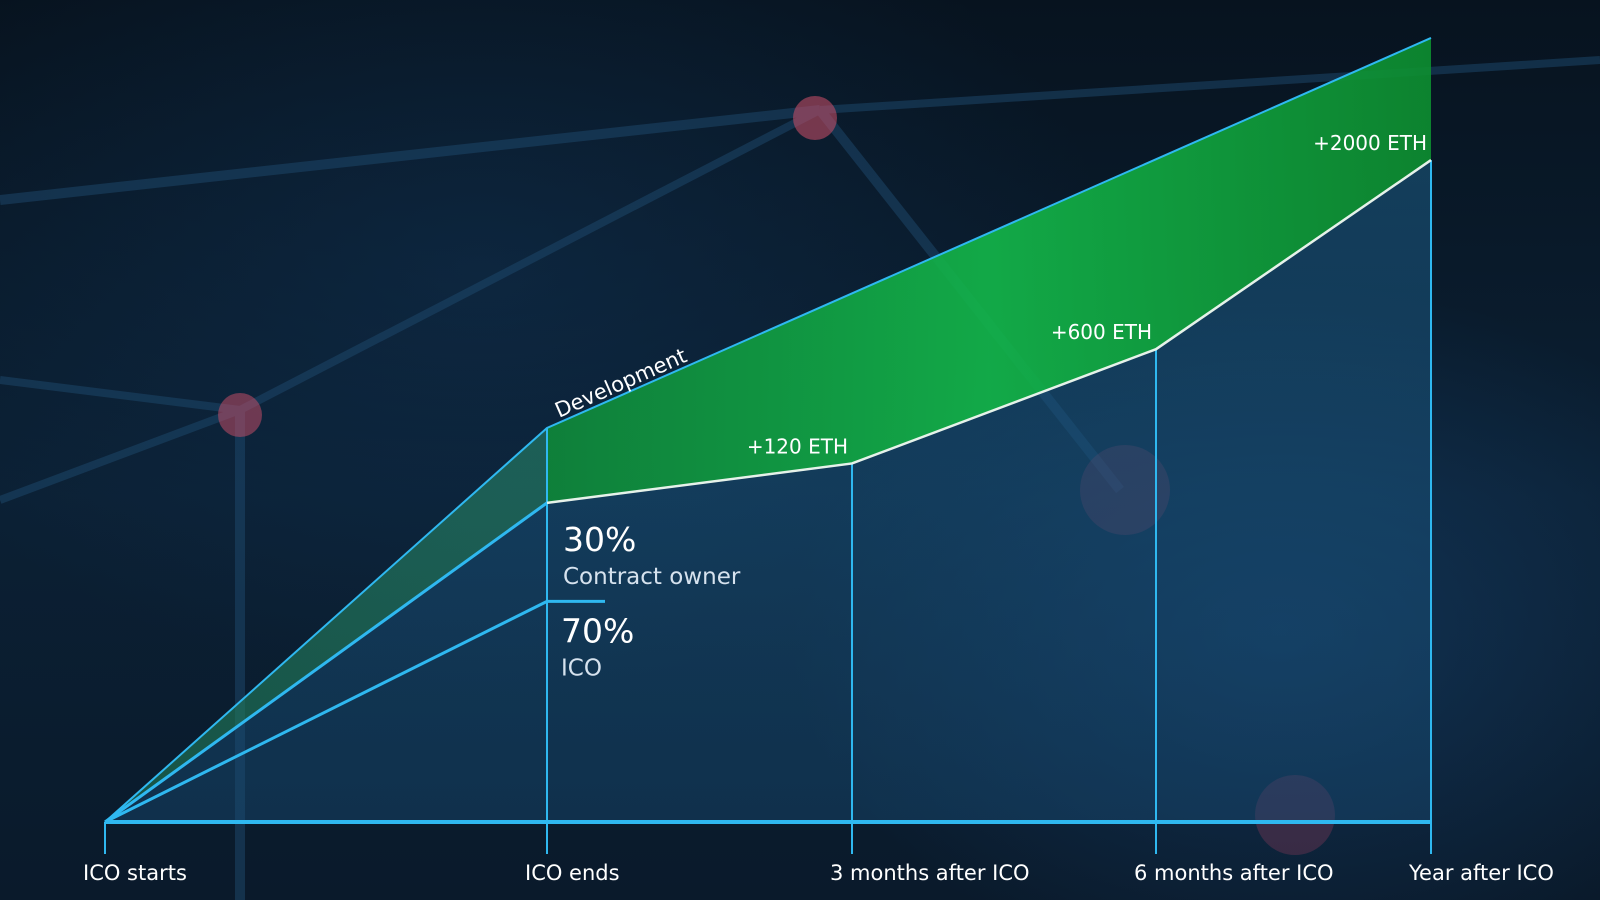 This screenshot has height=900, width=1600. Describe the element at coordinates (597, 630) in the screenshot. I see `ico-percent: 70%` at that location.